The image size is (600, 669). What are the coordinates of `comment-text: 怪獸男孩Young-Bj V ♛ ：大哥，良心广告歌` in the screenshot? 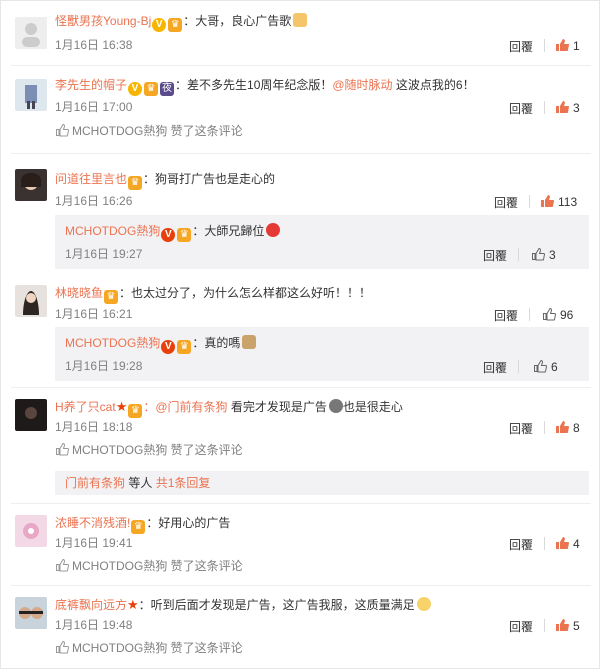 It's located at (181, 22).